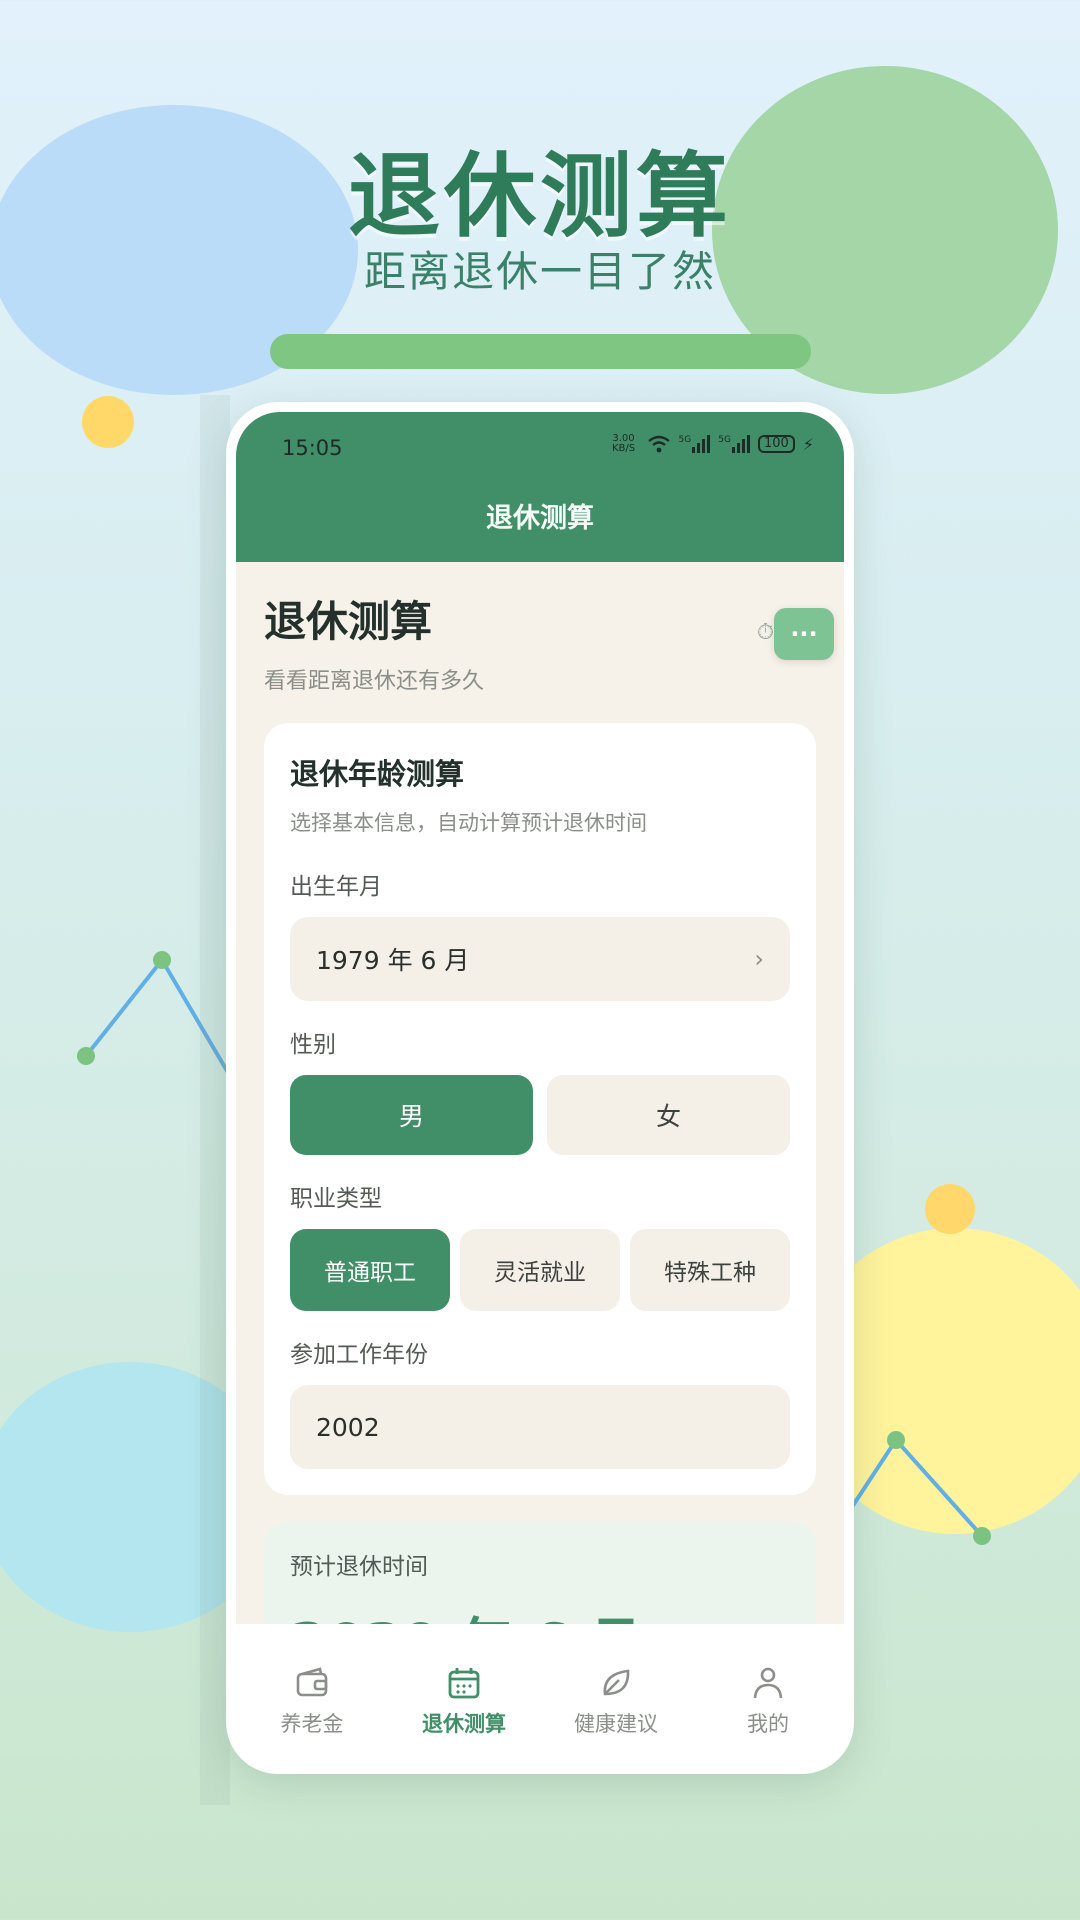 This screenshot has height=1920, width=1080. I want to click on decor-line-right, so click(919, 1488).